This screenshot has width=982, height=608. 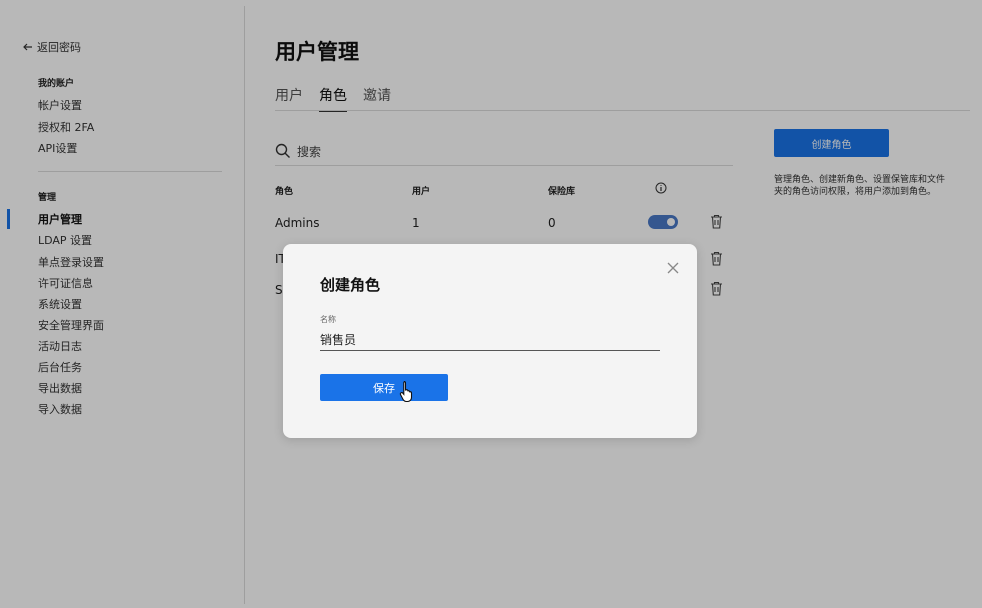 I want to click on save-button: 保存, so click(x=384, y=387).